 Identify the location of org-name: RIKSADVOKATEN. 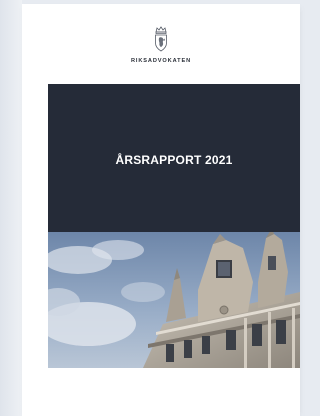
(161, 61).